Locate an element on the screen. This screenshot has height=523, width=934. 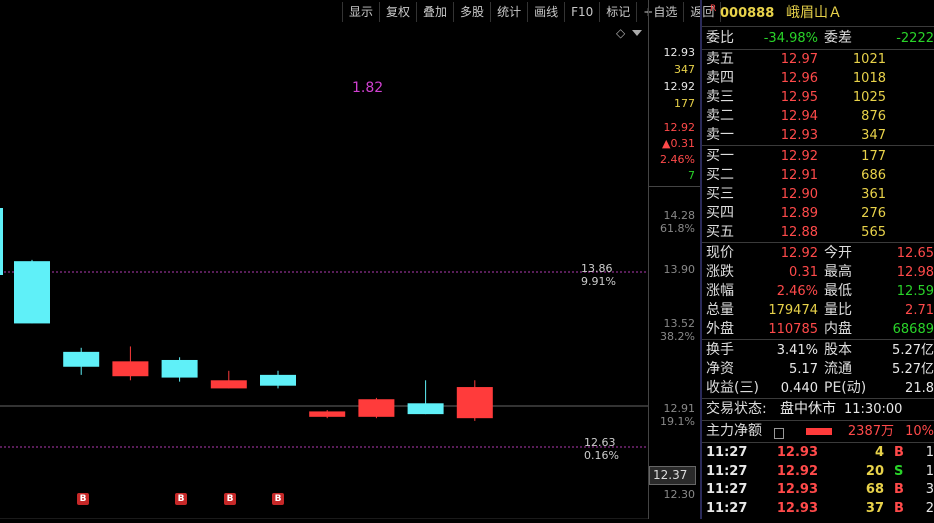
bid-label: 买五 is located at coordinates (720, 232).